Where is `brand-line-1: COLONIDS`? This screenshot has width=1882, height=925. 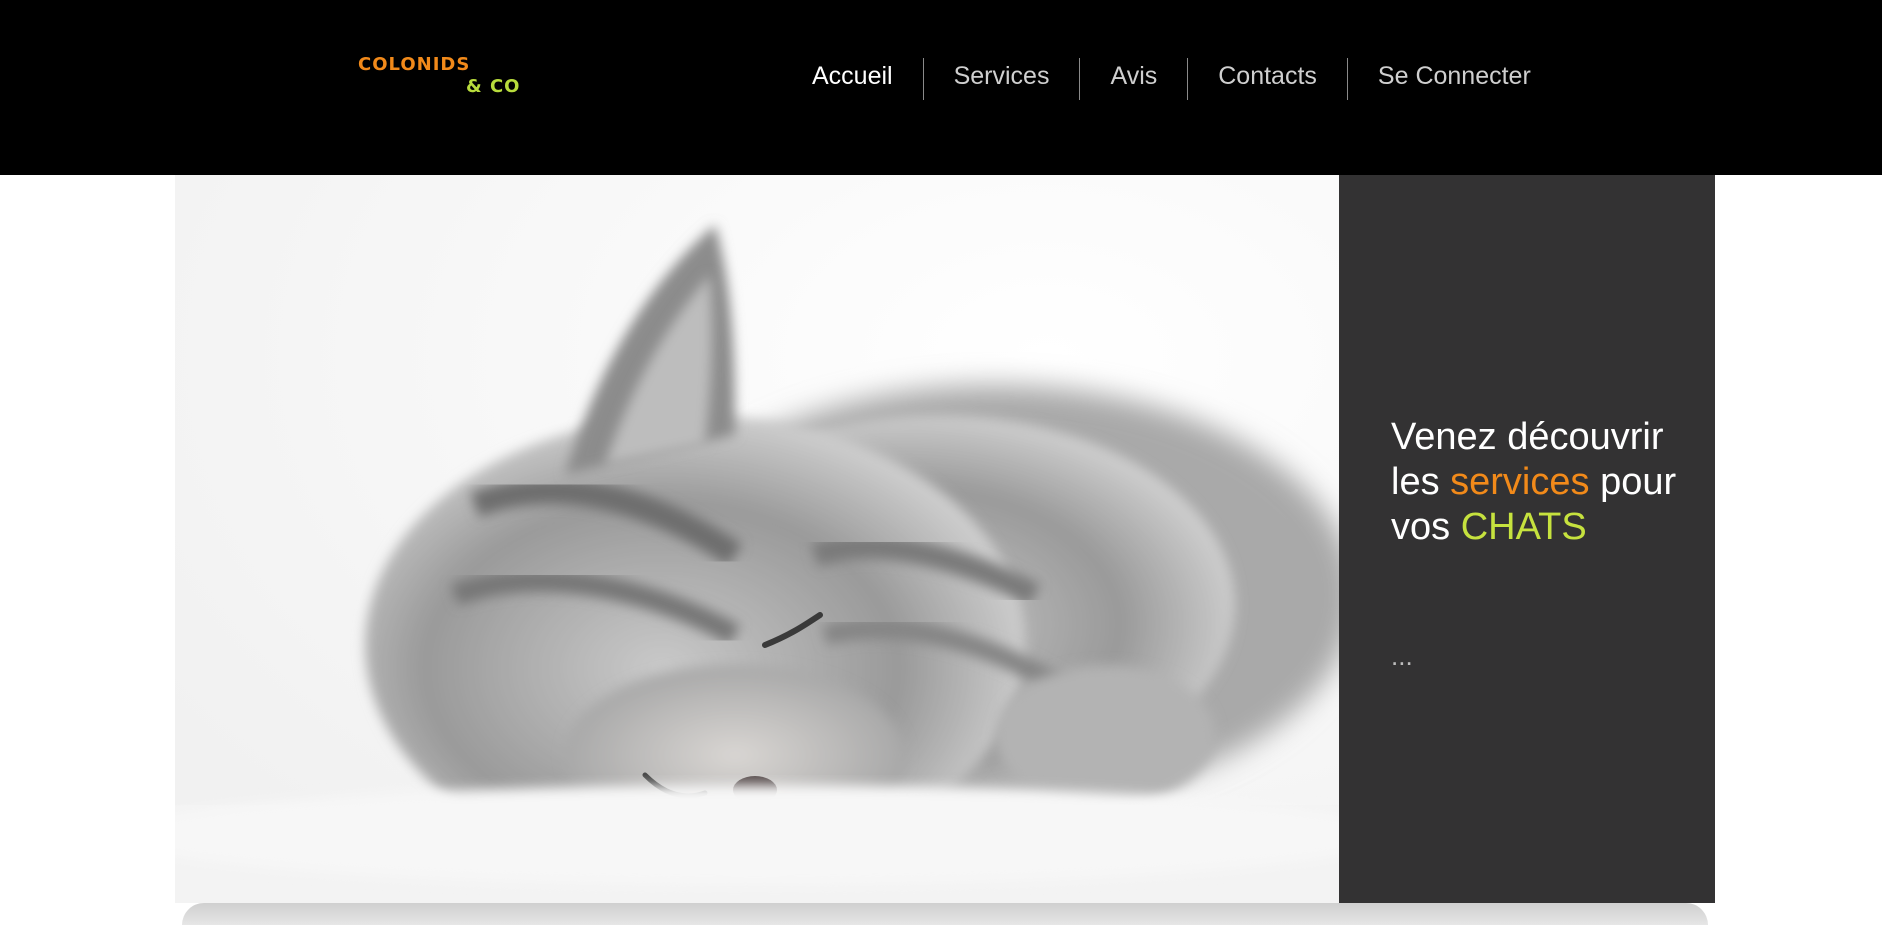 brand-line-1: COLONIDS is located at coordinates (414, 64).